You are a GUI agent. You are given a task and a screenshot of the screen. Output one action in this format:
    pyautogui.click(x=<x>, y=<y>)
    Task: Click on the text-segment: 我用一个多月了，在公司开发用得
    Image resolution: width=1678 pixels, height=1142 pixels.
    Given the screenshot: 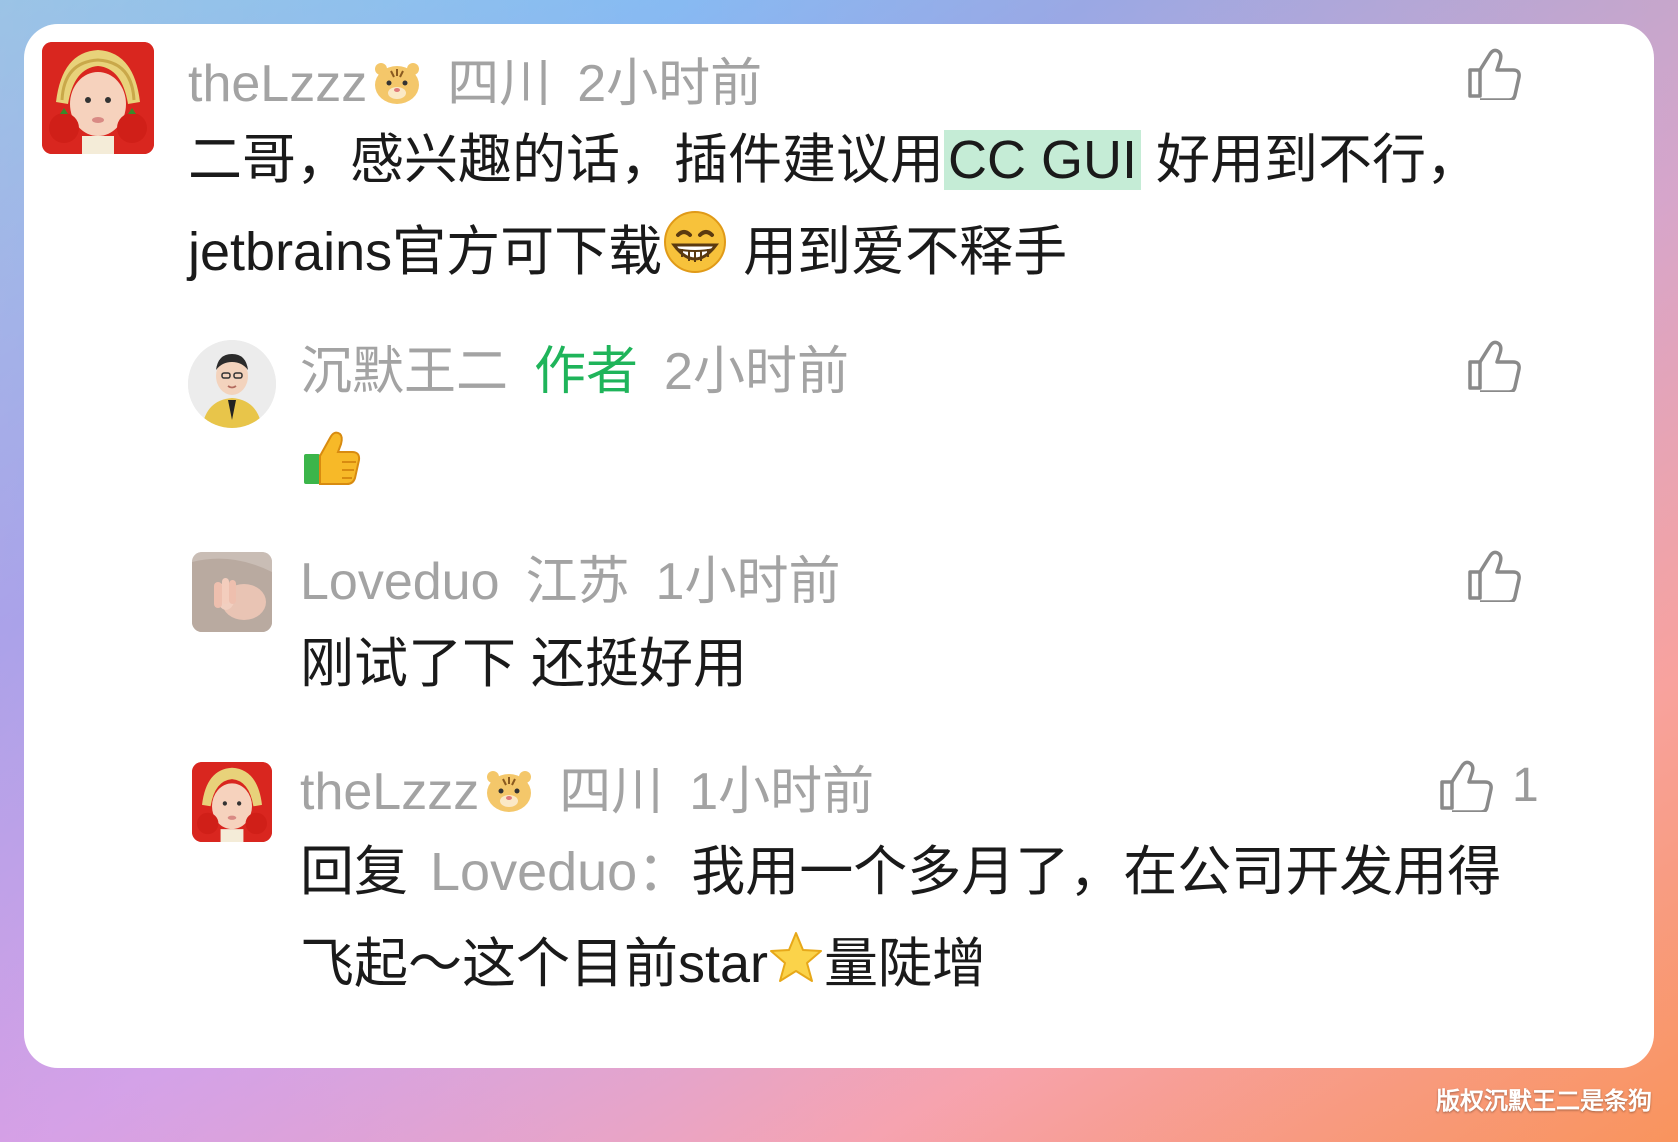 What is the action you would take?
    pyautogui.click(x=1096, y=872)
    